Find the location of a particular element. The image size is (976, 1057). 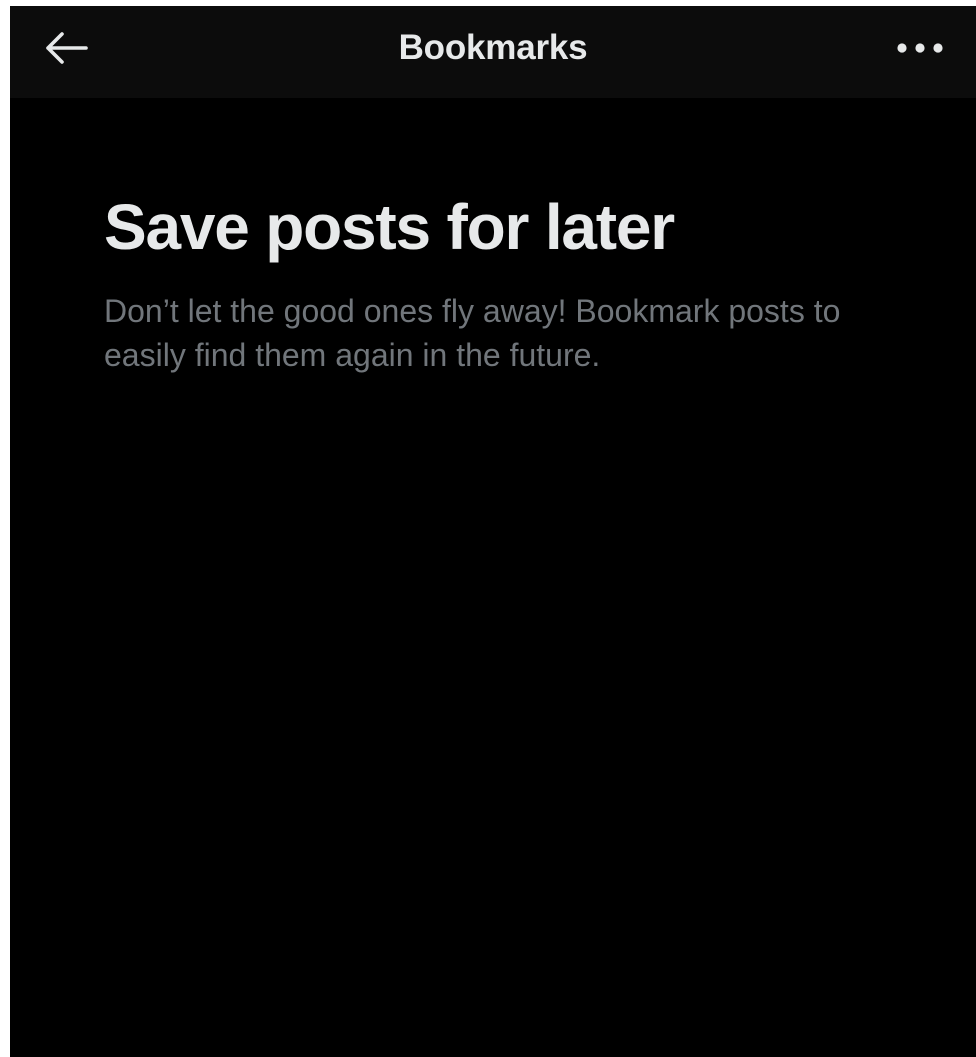

empty-state-title: Save posts for later is located at coordinates (389, 227).